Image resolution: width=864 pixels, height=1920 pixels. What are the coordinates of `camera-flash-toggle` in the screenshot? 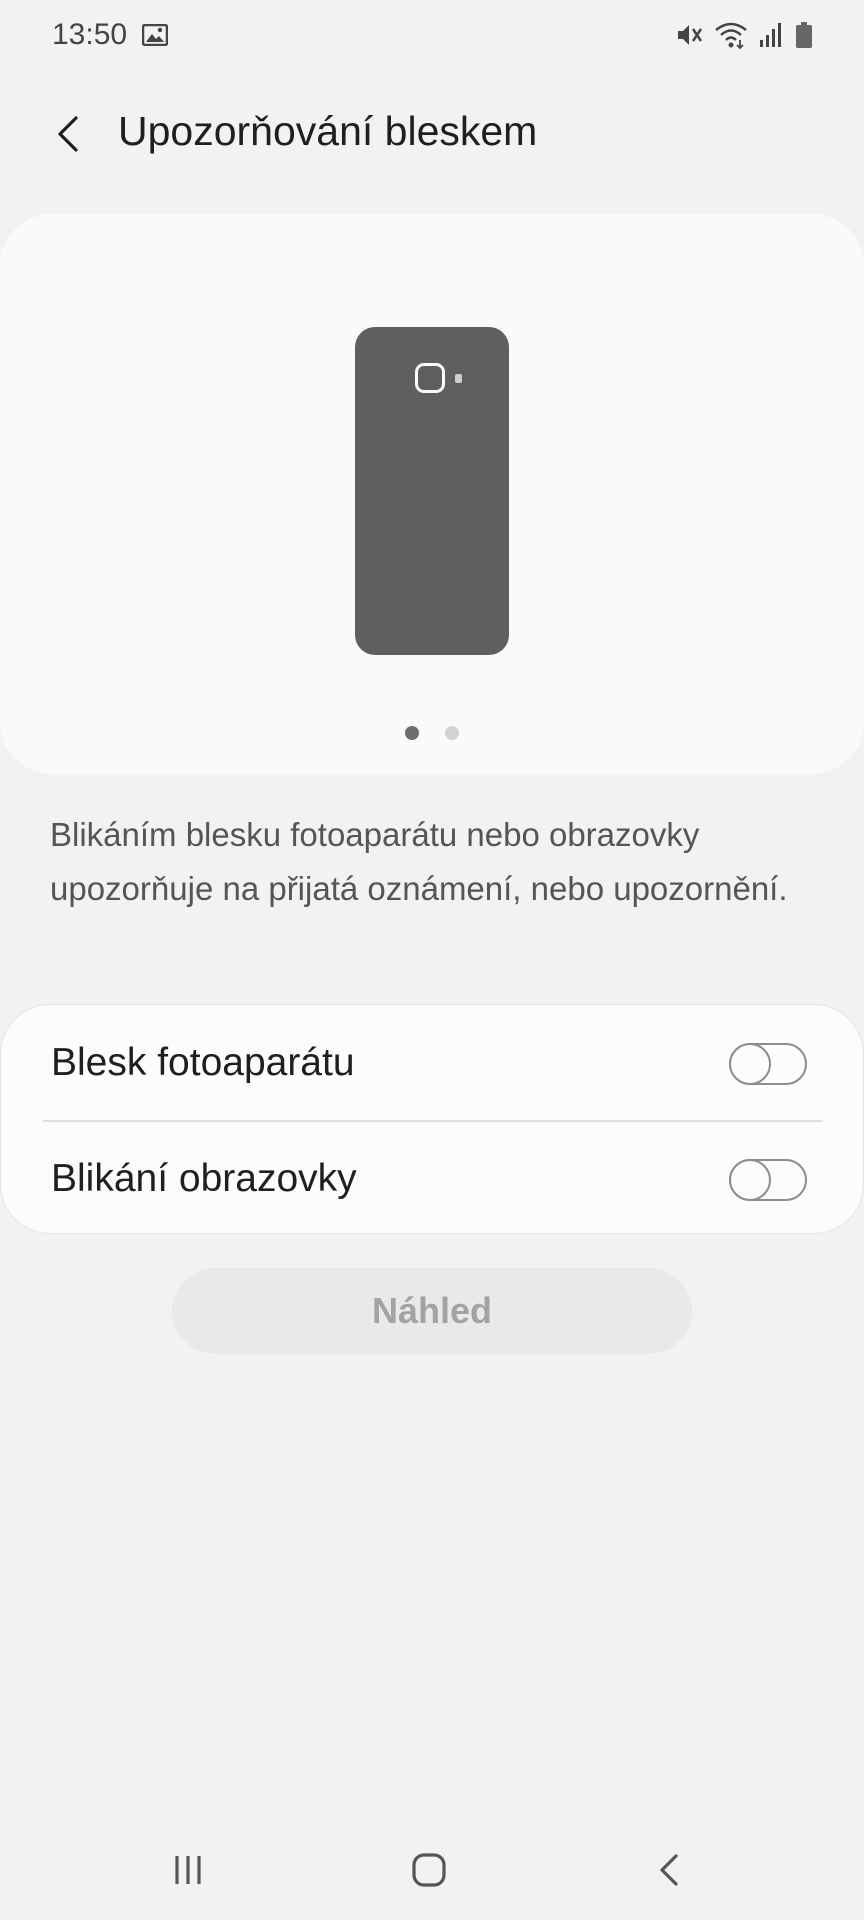 It's located at (768, 1064).